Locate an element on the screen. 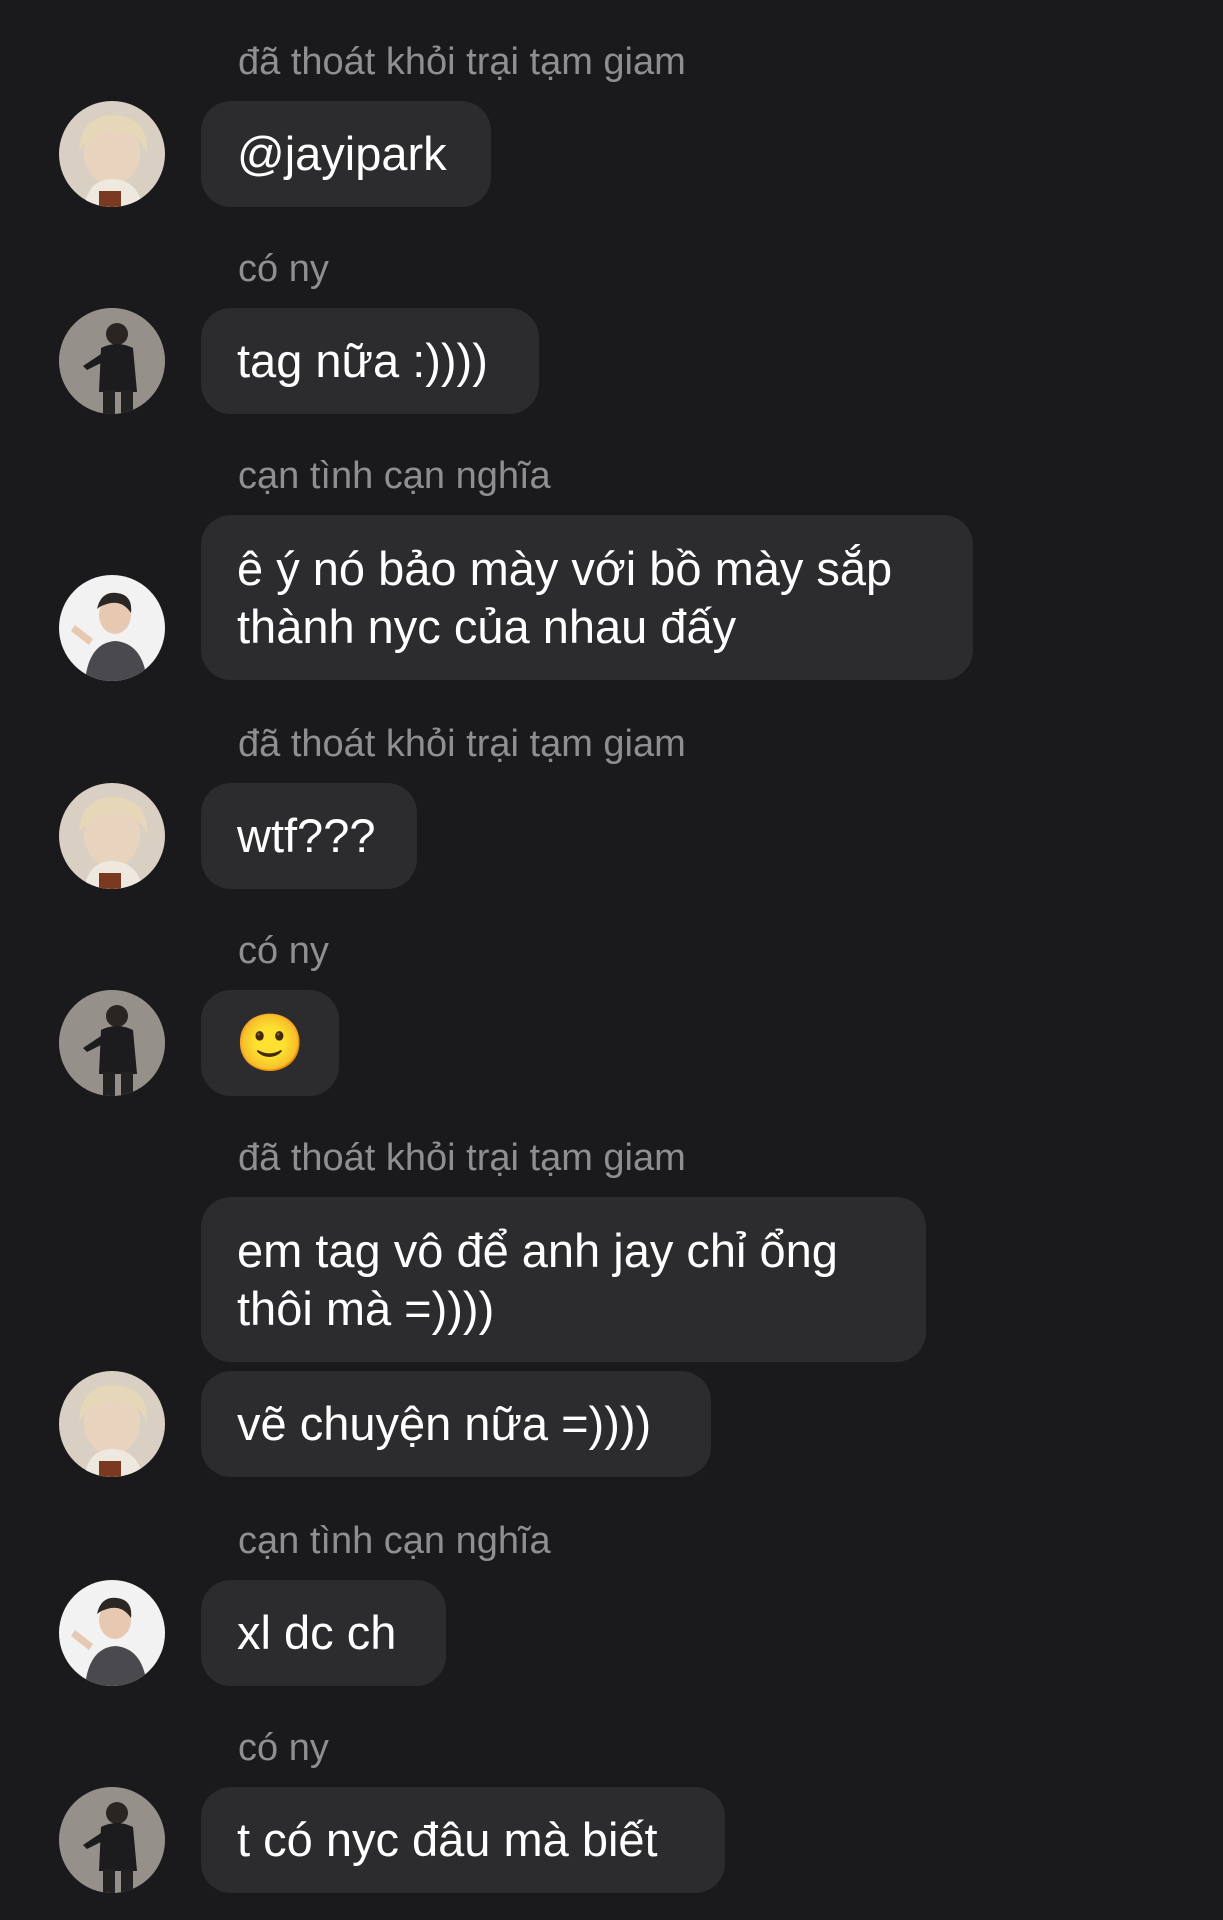 This screenshot has width=1223, height=1920. message-text: t có nyc đâu mà biết is located at coordinates (447, 1839).